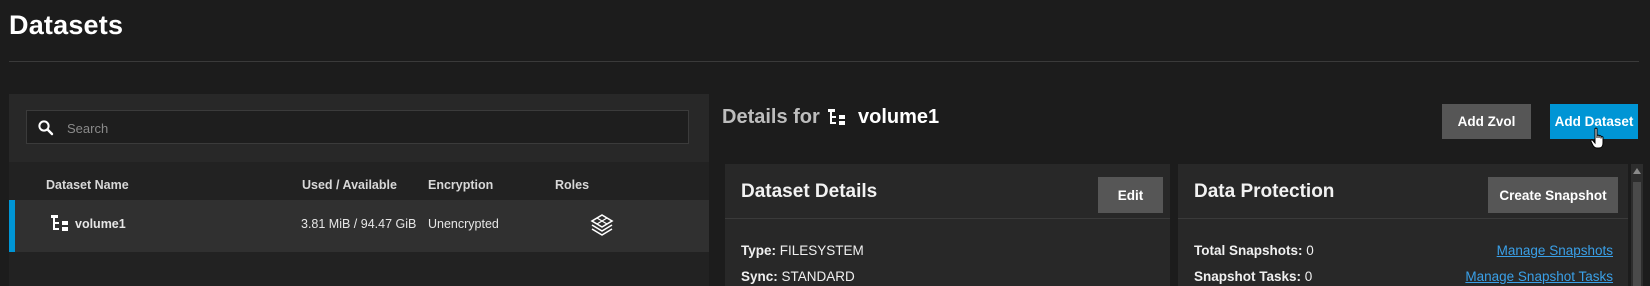 This screenshot has height=286, width=1650. I want to click on add-zvol-button: Add Zvol, so click(1486, 121).